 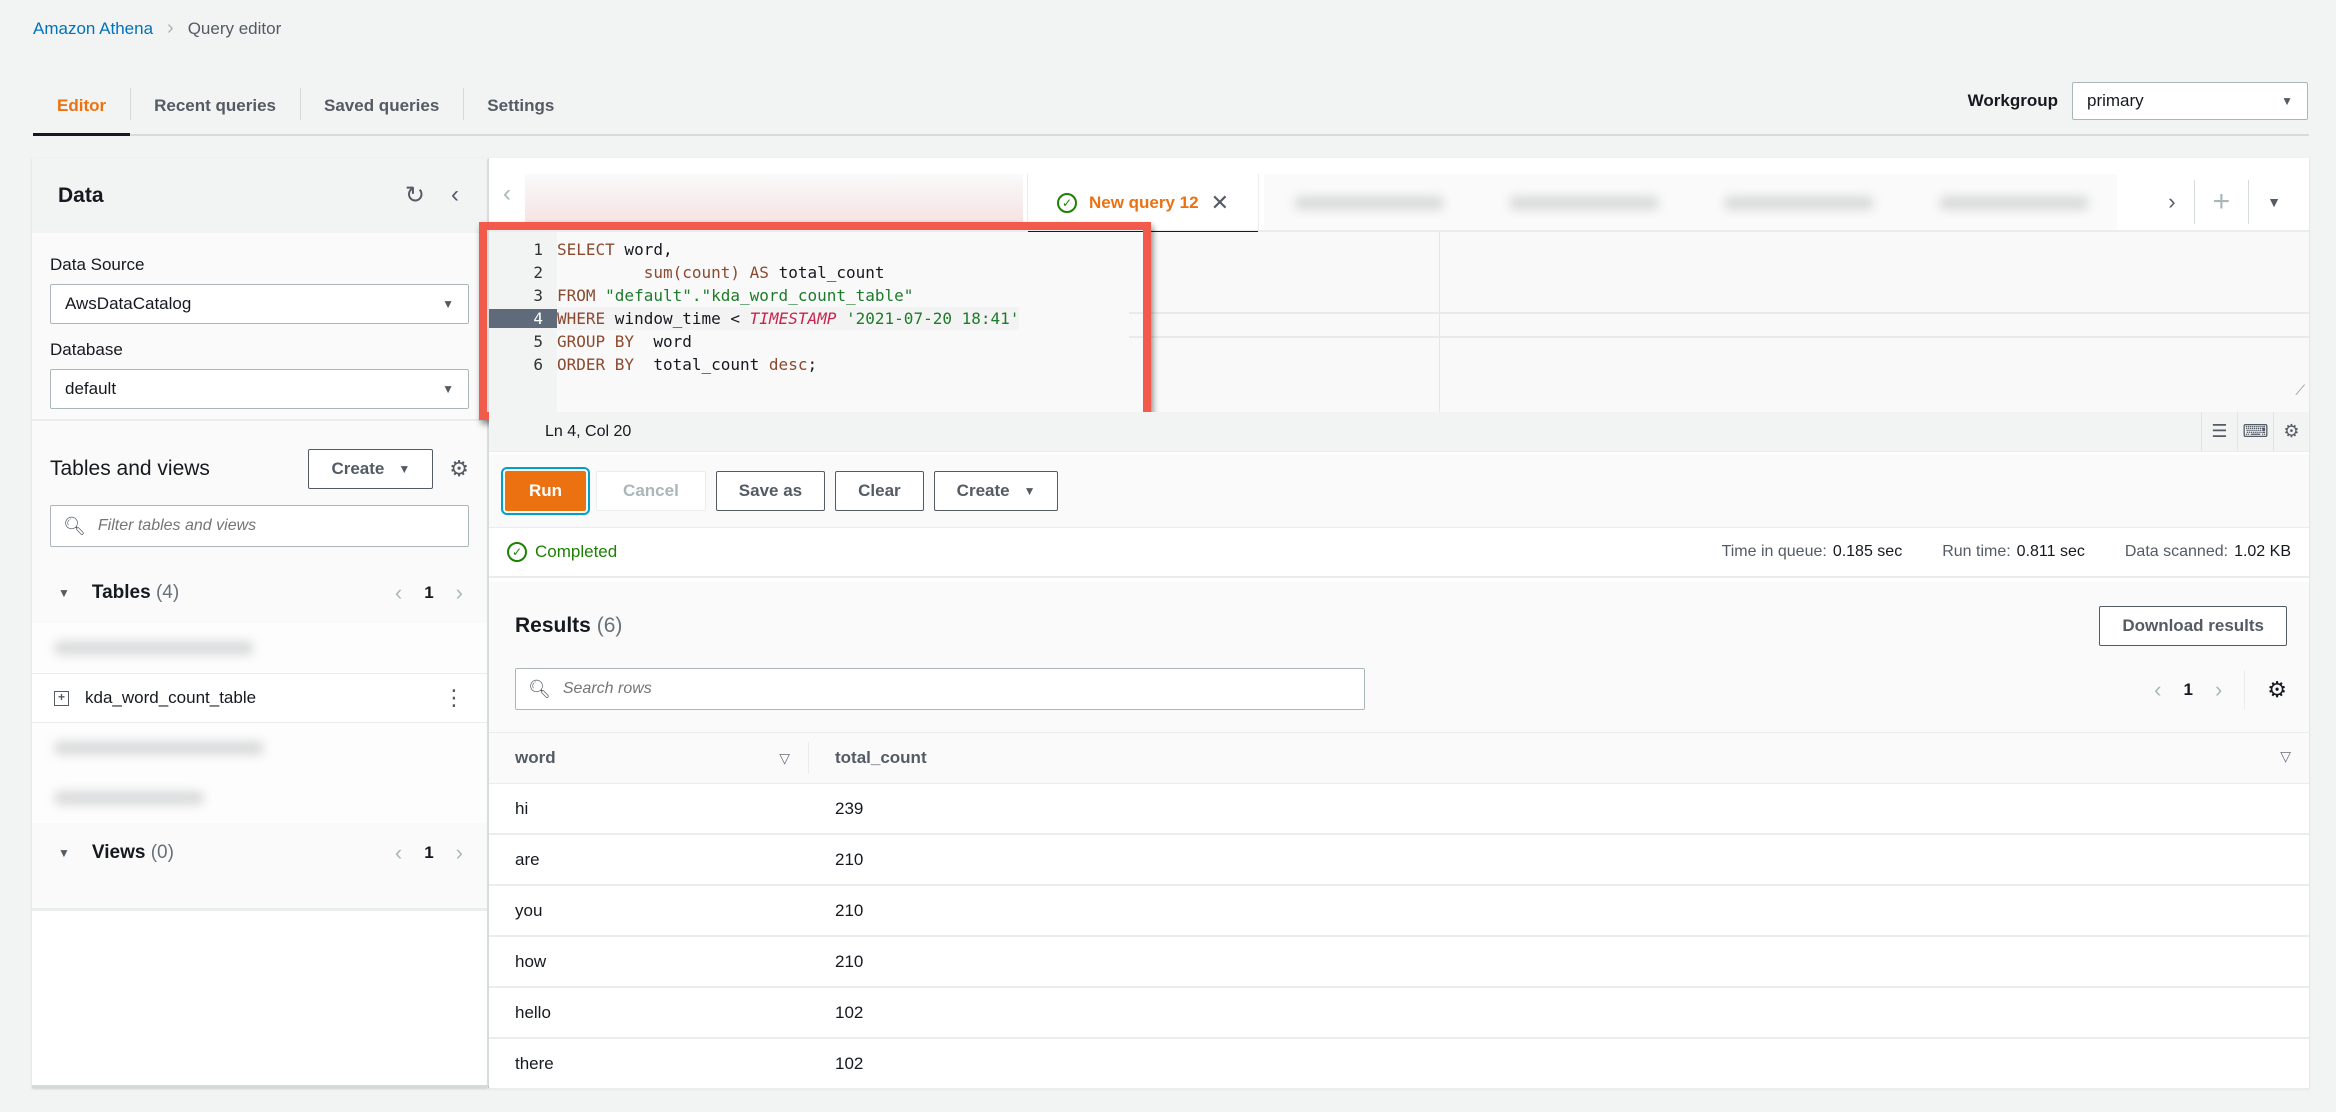 I want to click on column-header-word: word ▽, so click(x=649, y=758).